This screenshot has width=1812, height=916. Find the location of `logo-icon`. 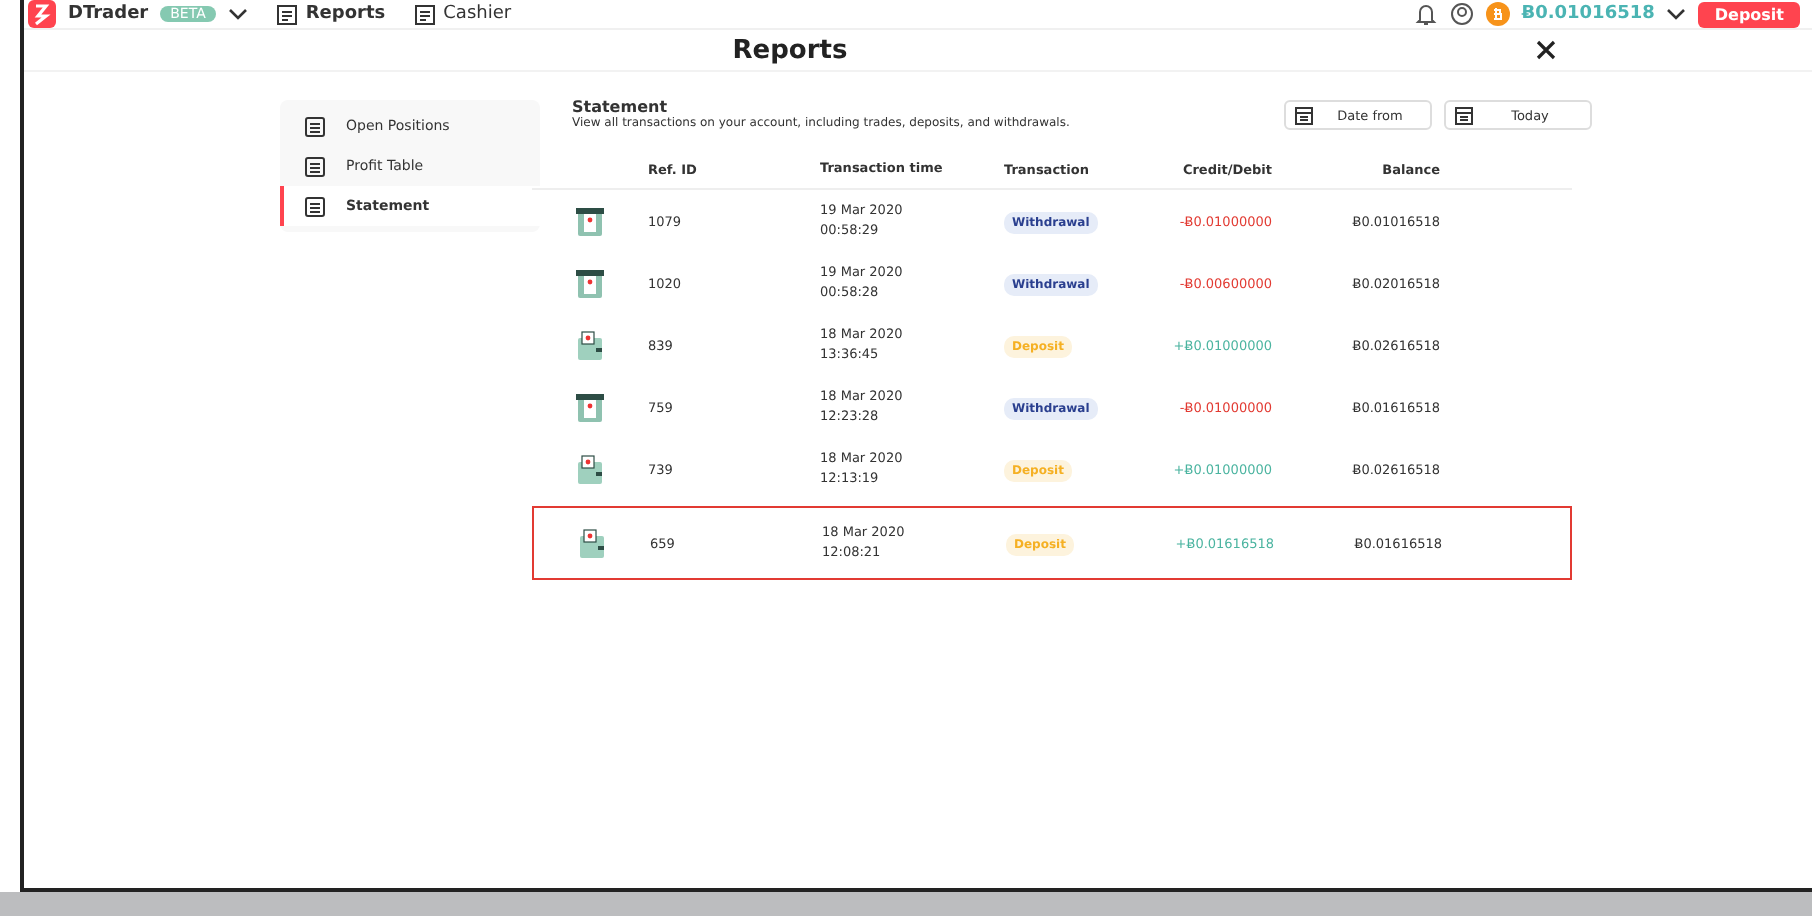

logo-icon is located at coordinates (42, 14).